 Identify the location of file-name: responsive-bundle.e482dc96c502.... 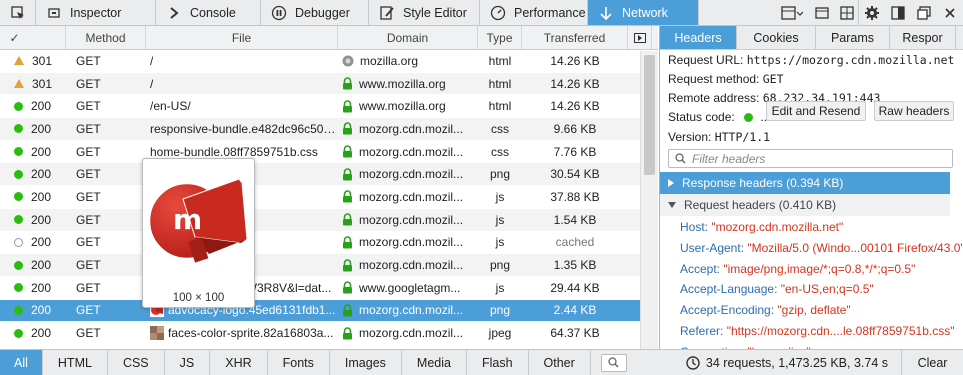
(244, 128).